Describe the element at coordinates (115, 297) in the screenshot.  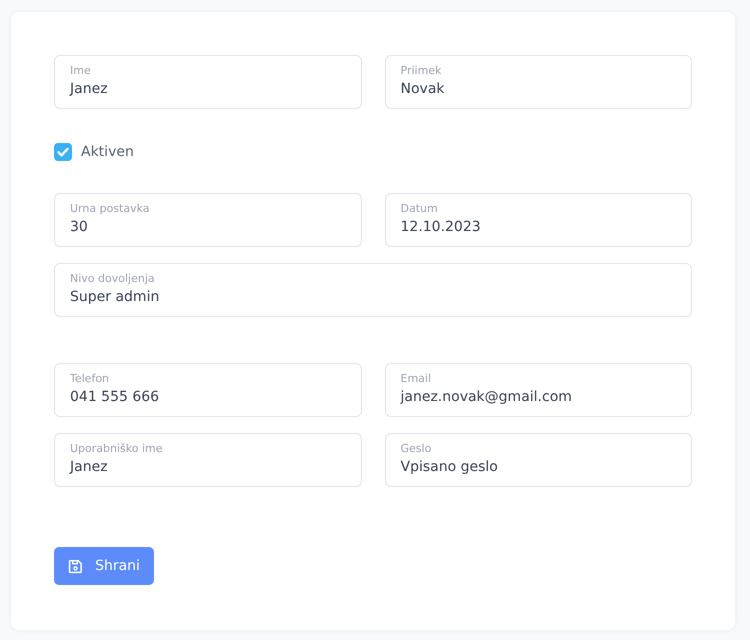
I see `field-value: Super admin` at that location.